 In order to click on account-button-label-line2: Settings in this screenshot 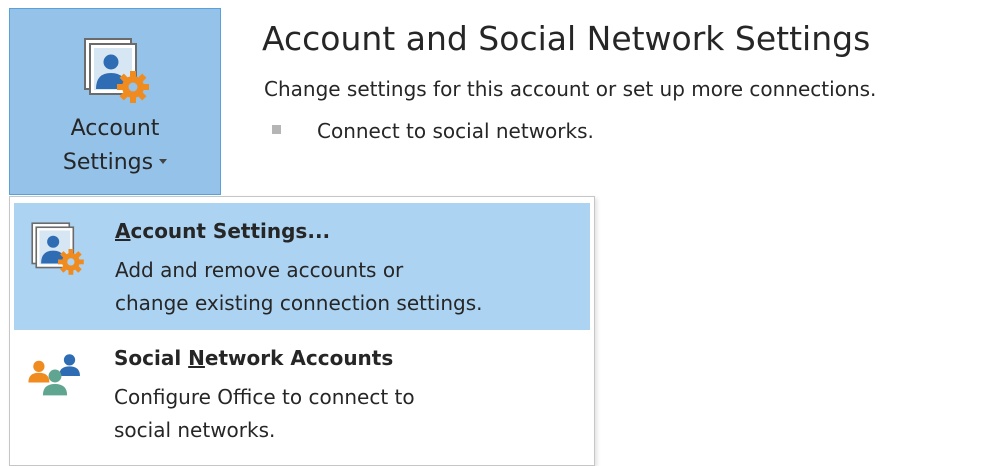, I will do `click(115, 163)`.